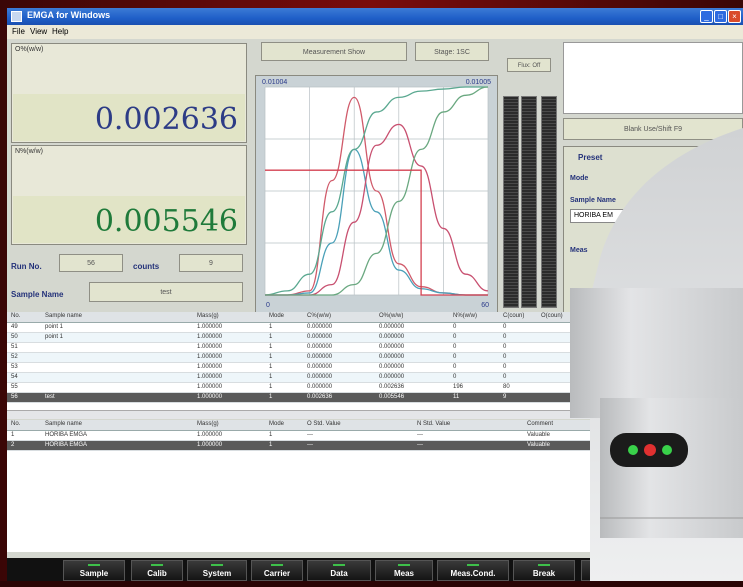  What do you see at coordinates (303, 446) in the screenshot?
I see `table-row: 2 HORIBA EMGA 1.000000 1 --- --- Valuable` at bounding box center [303, 446].